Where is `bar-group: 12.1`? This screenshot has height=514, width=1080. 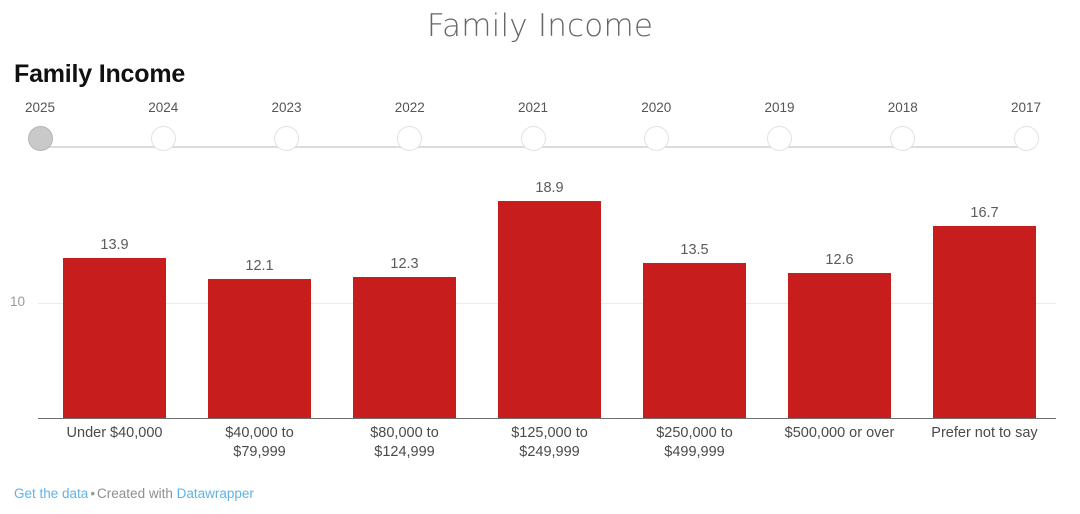 bar-group: 12.1 is located at coordinates (259, 338).